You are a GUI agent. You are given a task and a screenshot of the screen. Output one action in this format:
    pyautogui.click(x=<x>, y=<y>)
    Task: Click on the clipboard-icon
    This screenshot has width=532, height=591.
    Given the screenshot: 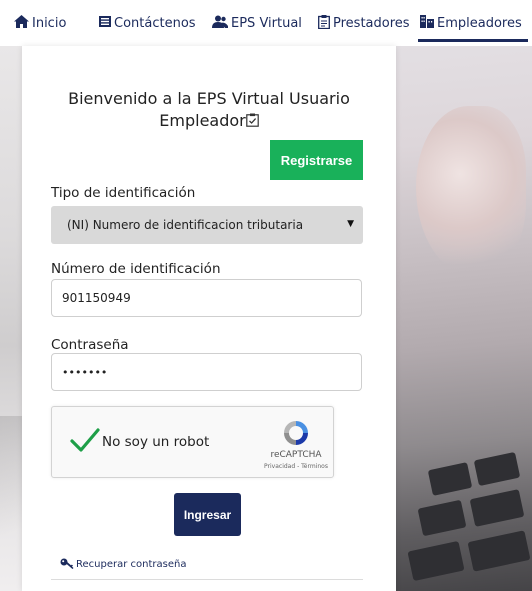 What is the action you would take?
    pyautogui.click(x=324, y=23)
    